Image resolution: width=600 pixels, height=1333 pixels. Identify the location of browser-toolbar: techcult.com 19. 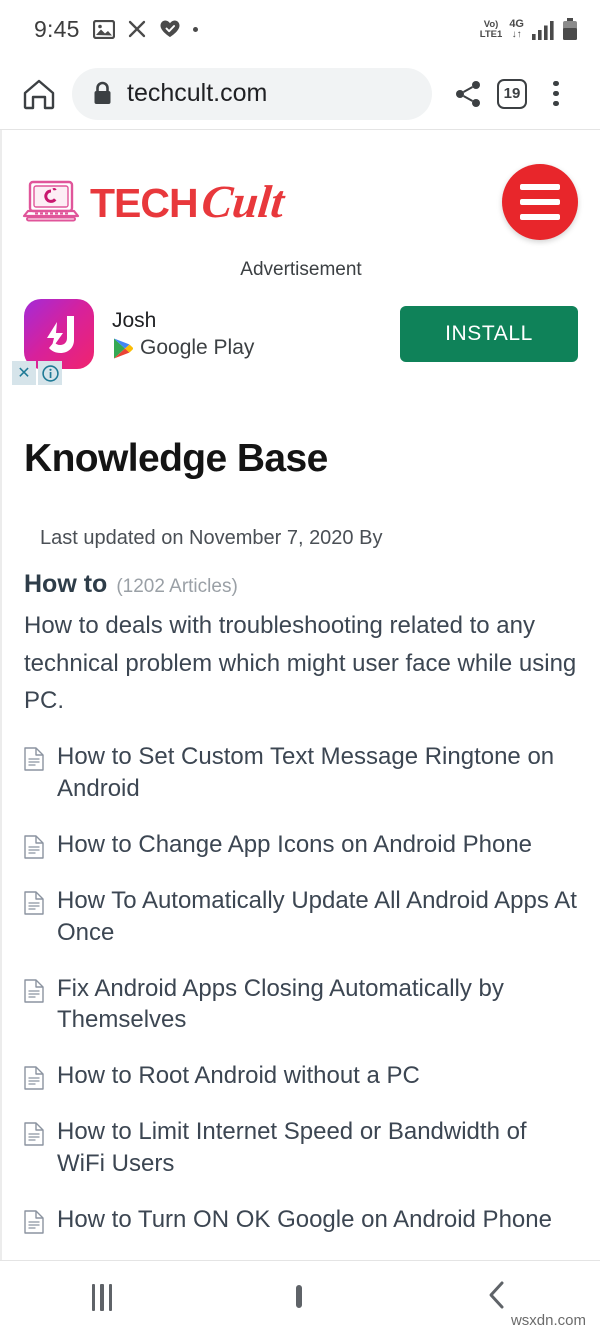
(300, 94).